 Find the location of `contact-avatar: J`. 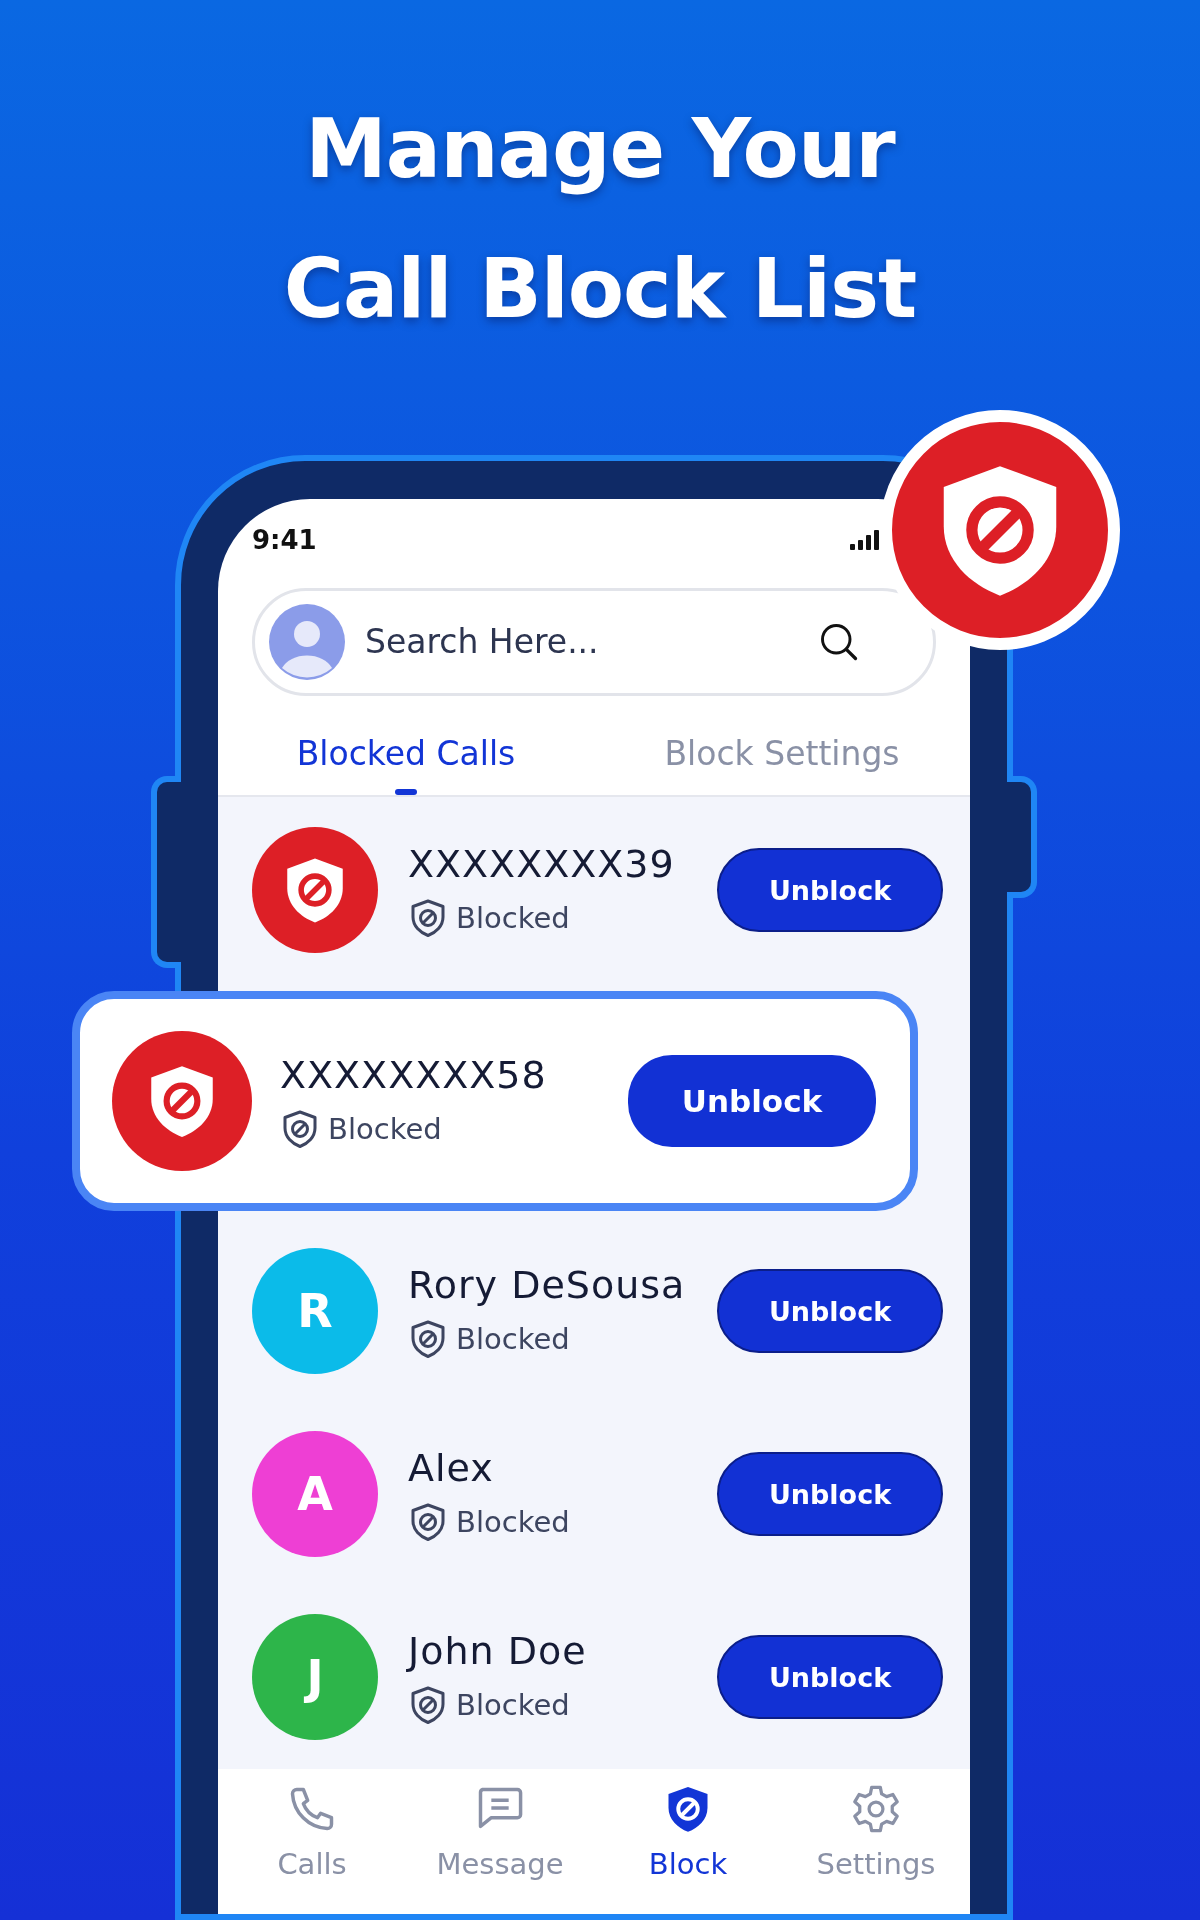

contact-avatar: J is located at coordinates (315, 1677).